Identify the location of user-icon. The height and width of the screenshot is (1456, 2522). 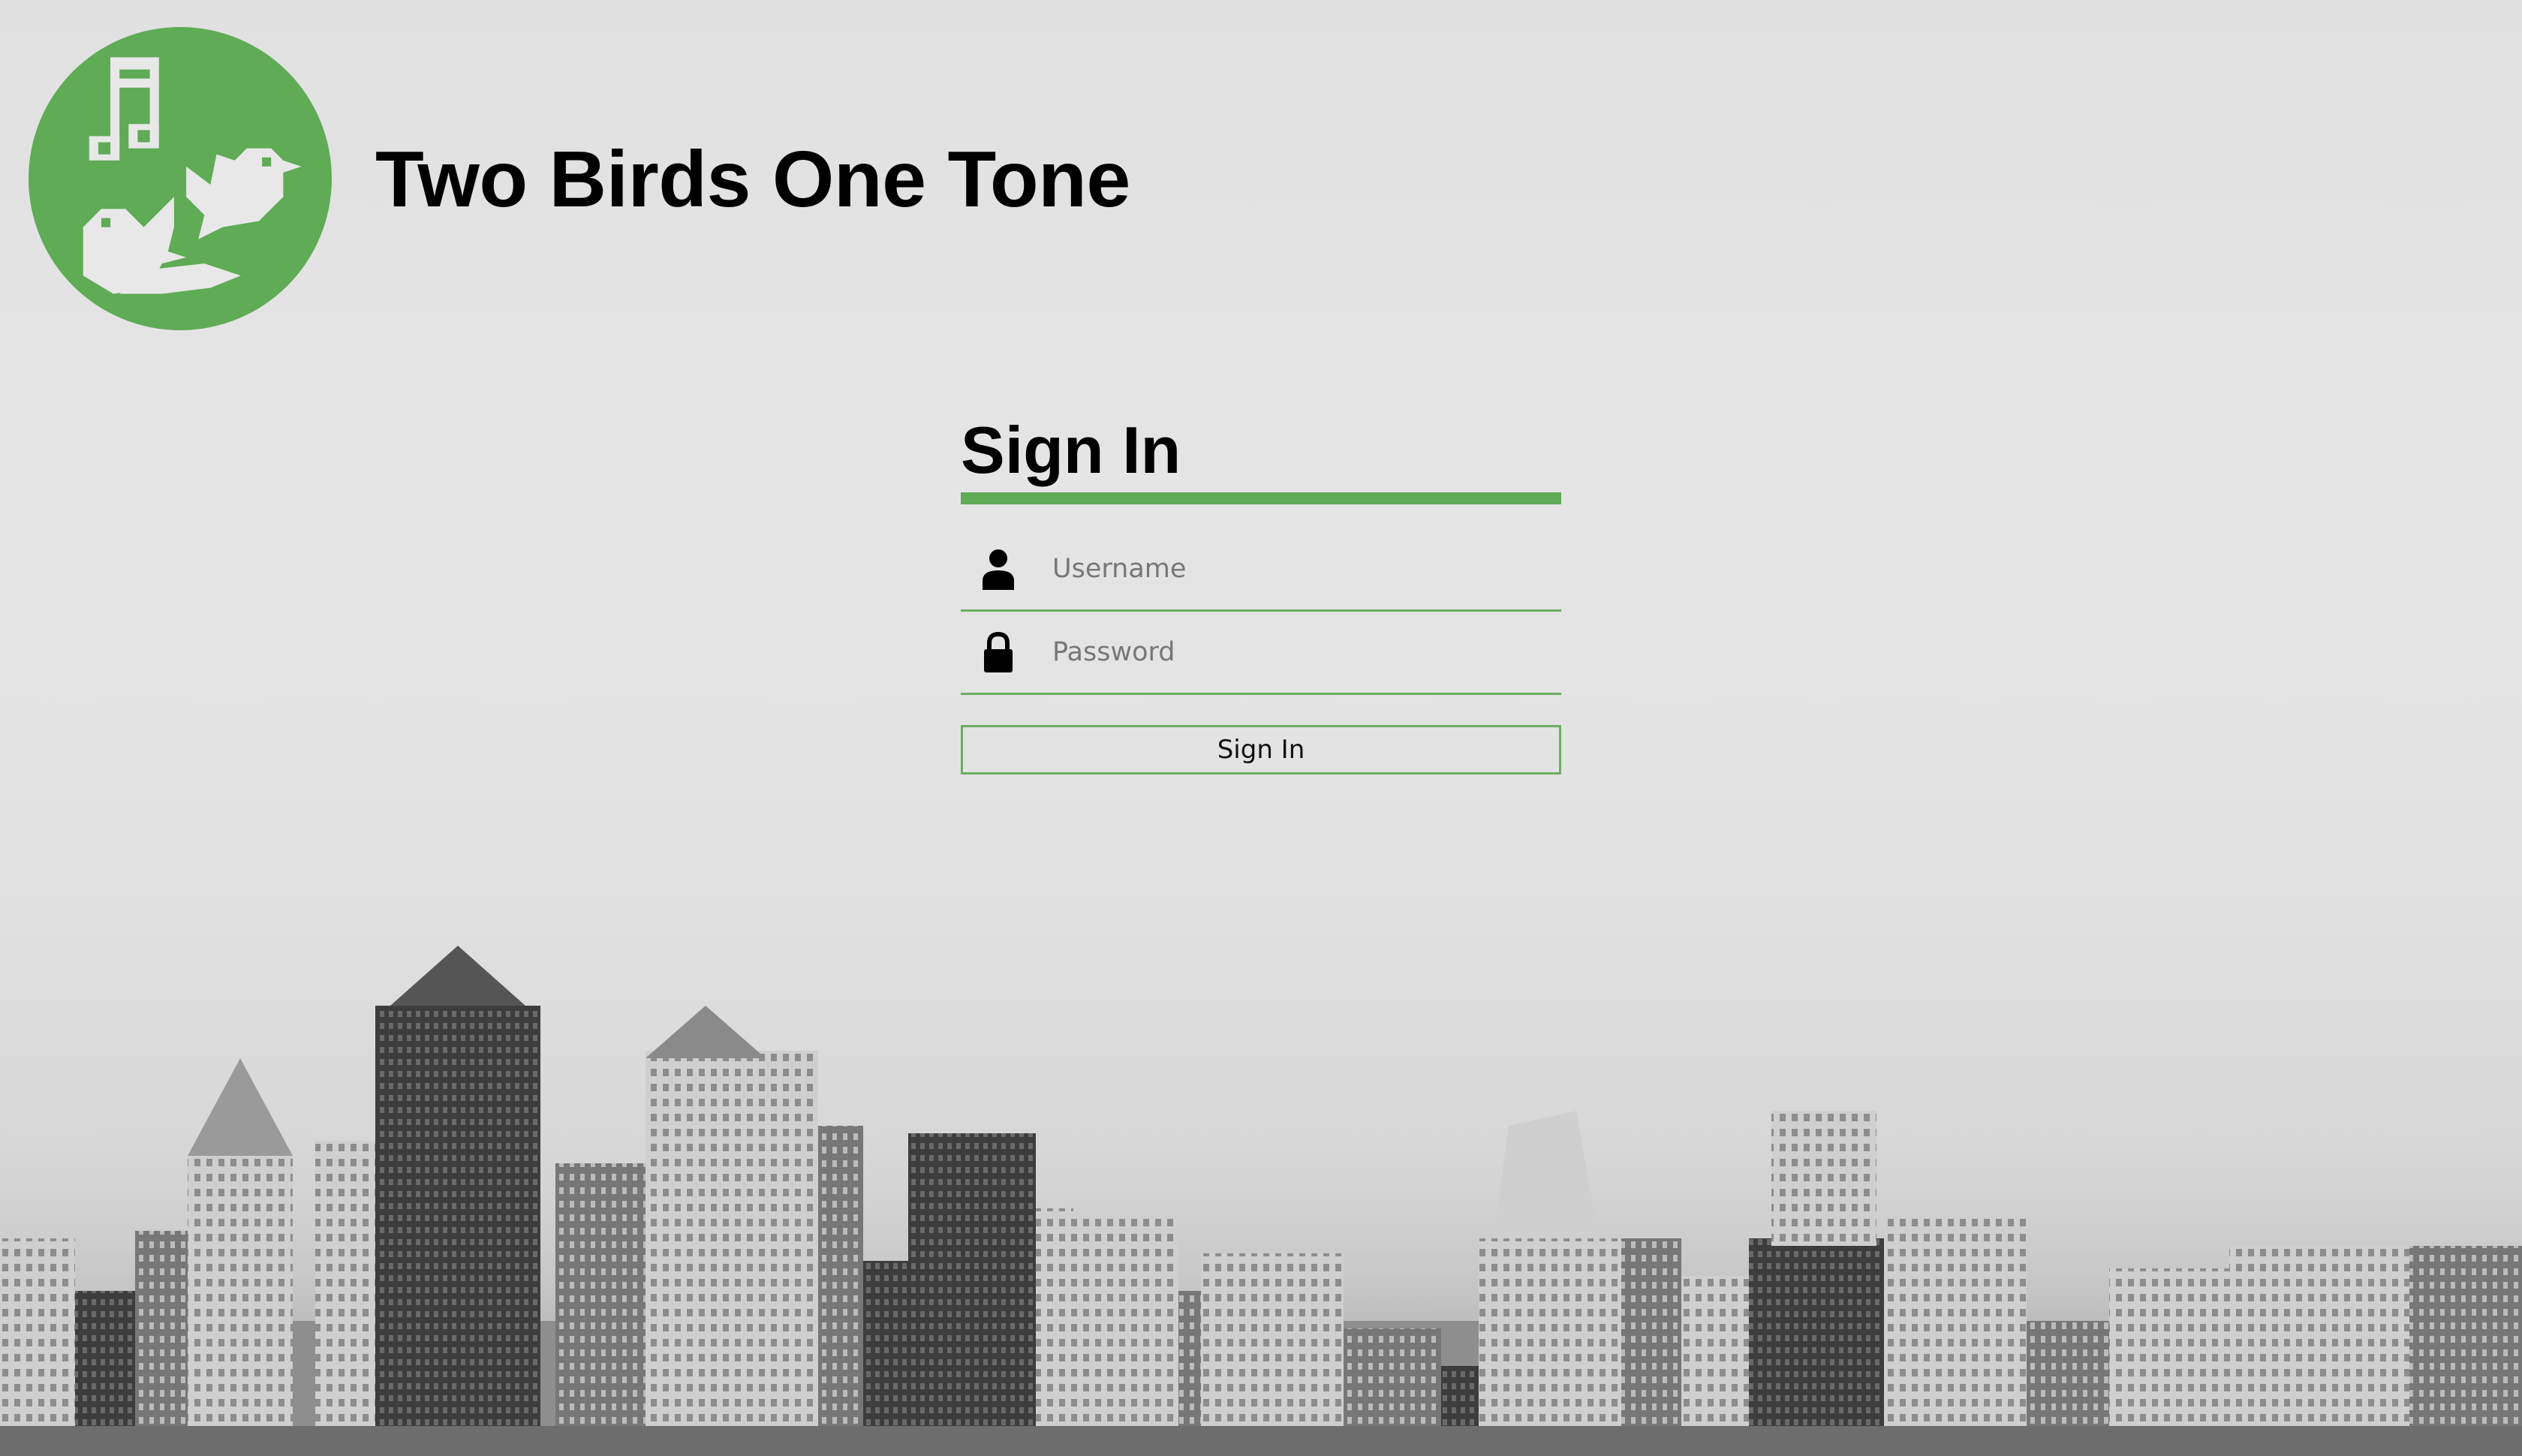
(998, 568).